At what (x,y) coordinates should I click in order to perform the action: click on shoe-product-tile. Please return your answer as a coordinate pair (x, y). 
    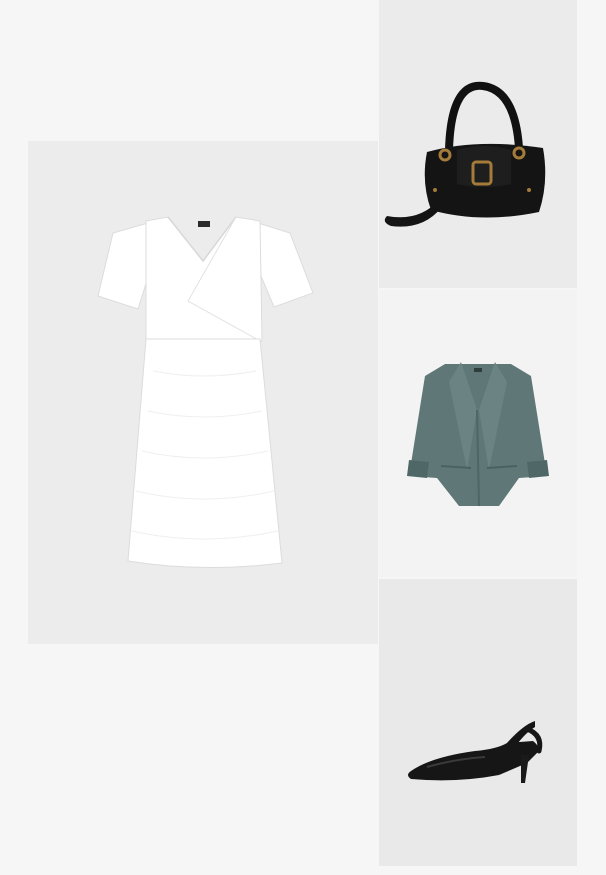
    Looking at the image, I should click on (478, 722).